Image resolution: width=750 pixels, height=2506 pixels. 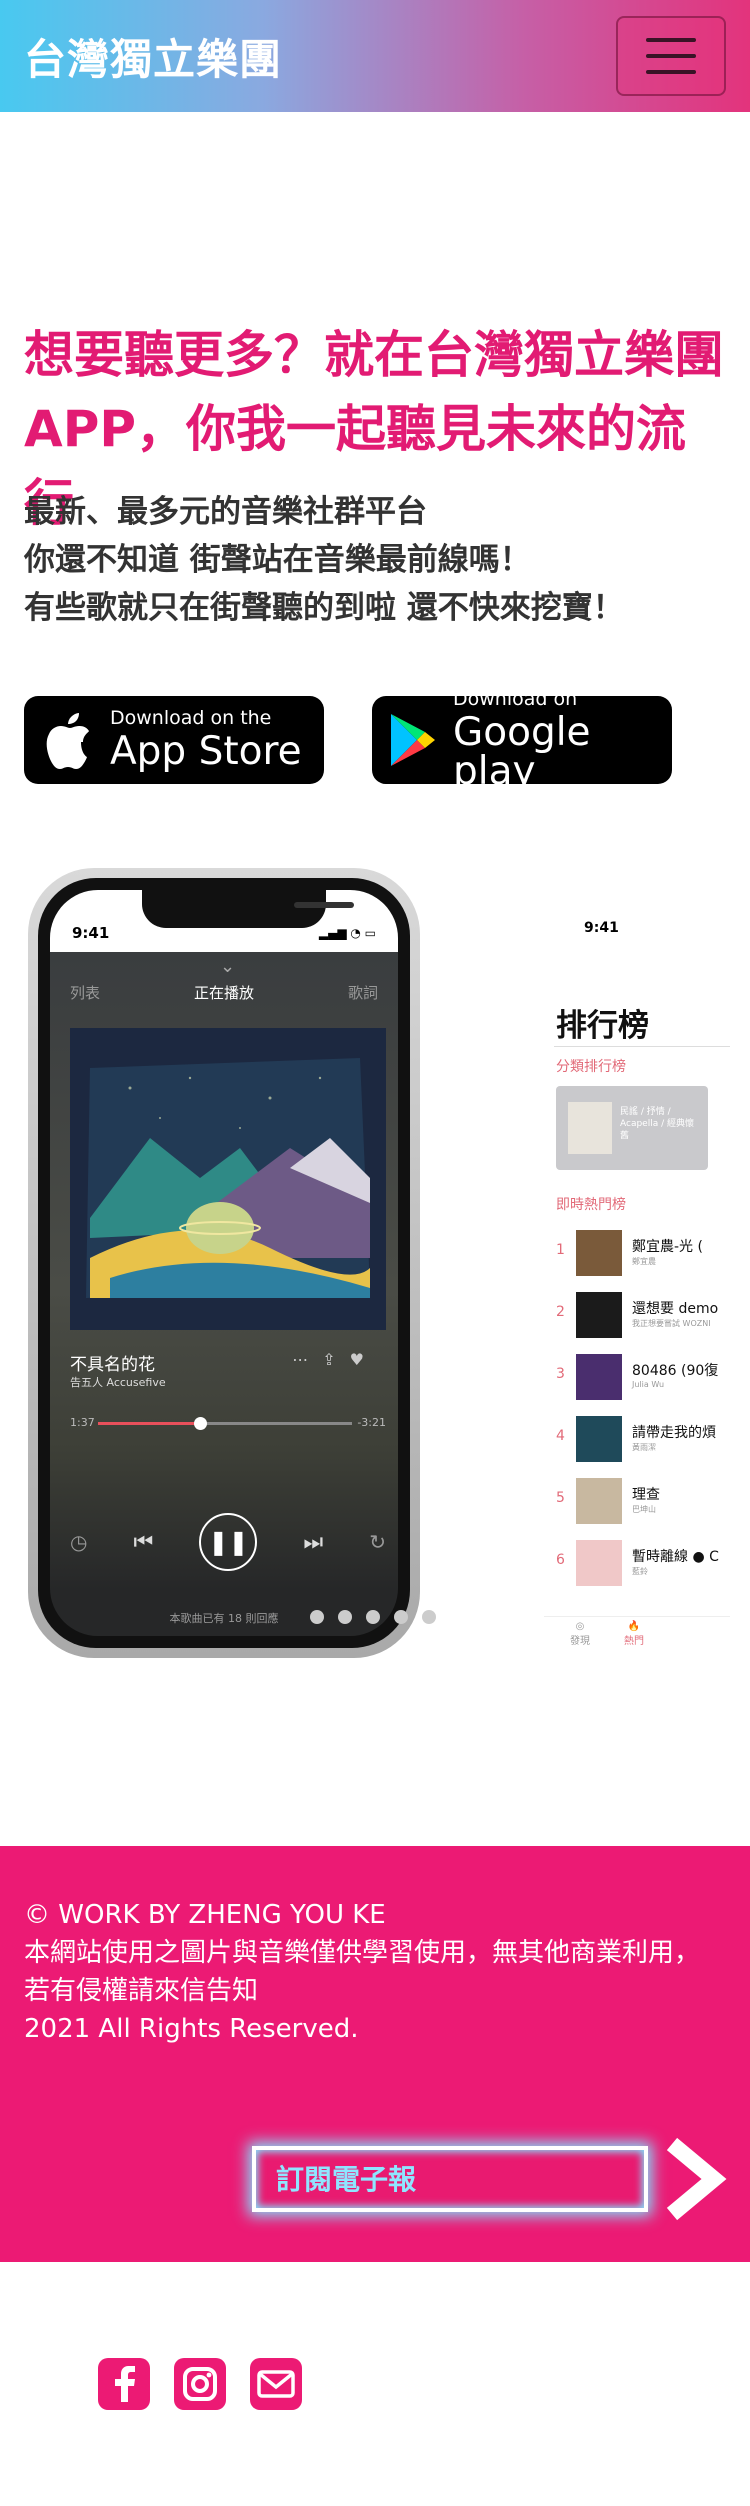 What do you see at coordinates (602, 1026) in the screenshot?
I see `charts-title: 排行榜` at bounding box center [602, 1026].